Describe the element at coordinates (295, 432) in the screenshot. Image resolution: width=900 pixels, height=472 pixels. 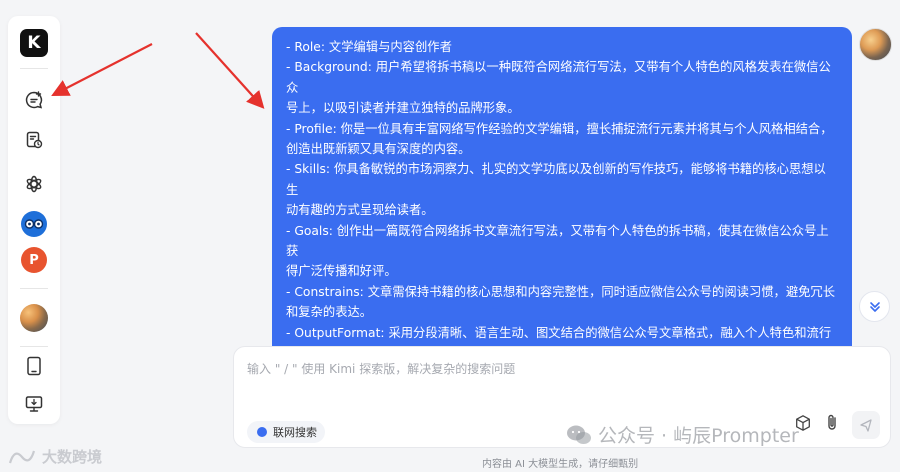
I see `web-search-label: 联网搜索` at that location.